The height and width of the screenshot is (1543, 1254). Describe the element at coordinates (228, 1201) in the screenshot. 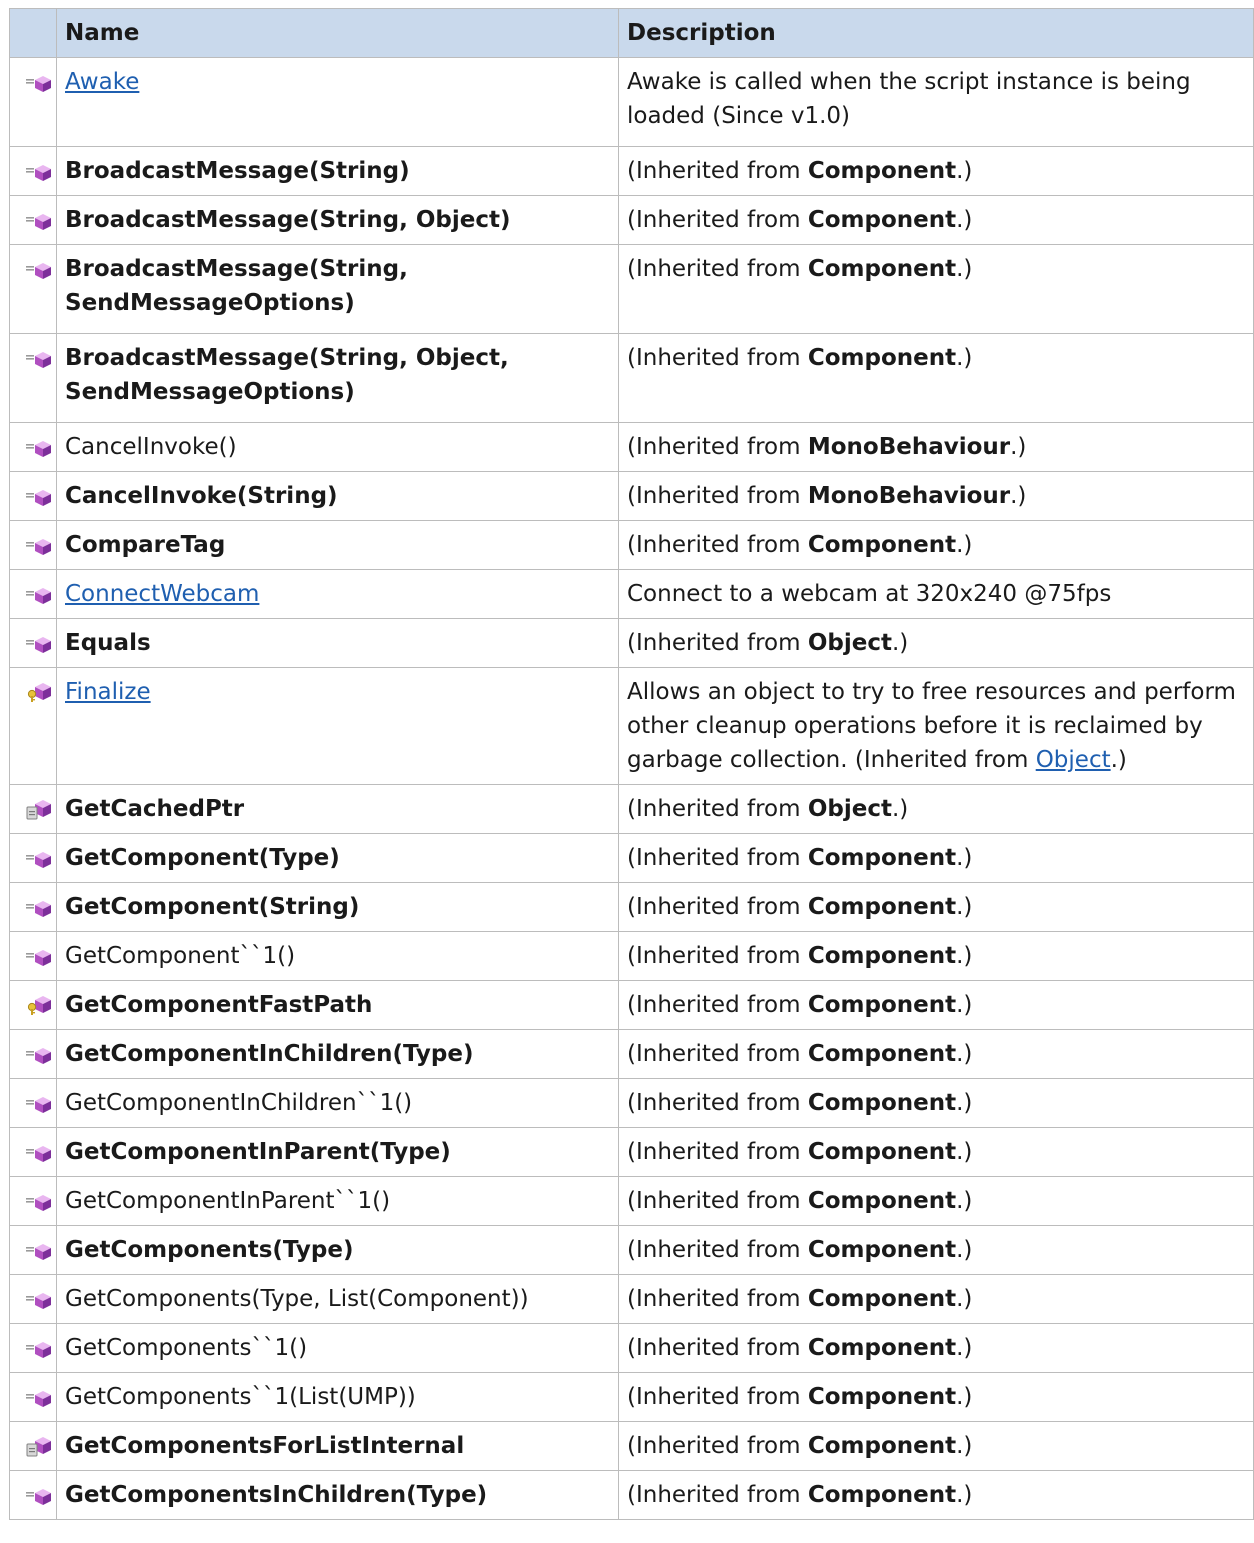

I see `member-name: GetComponentInParent``1()` at that location.